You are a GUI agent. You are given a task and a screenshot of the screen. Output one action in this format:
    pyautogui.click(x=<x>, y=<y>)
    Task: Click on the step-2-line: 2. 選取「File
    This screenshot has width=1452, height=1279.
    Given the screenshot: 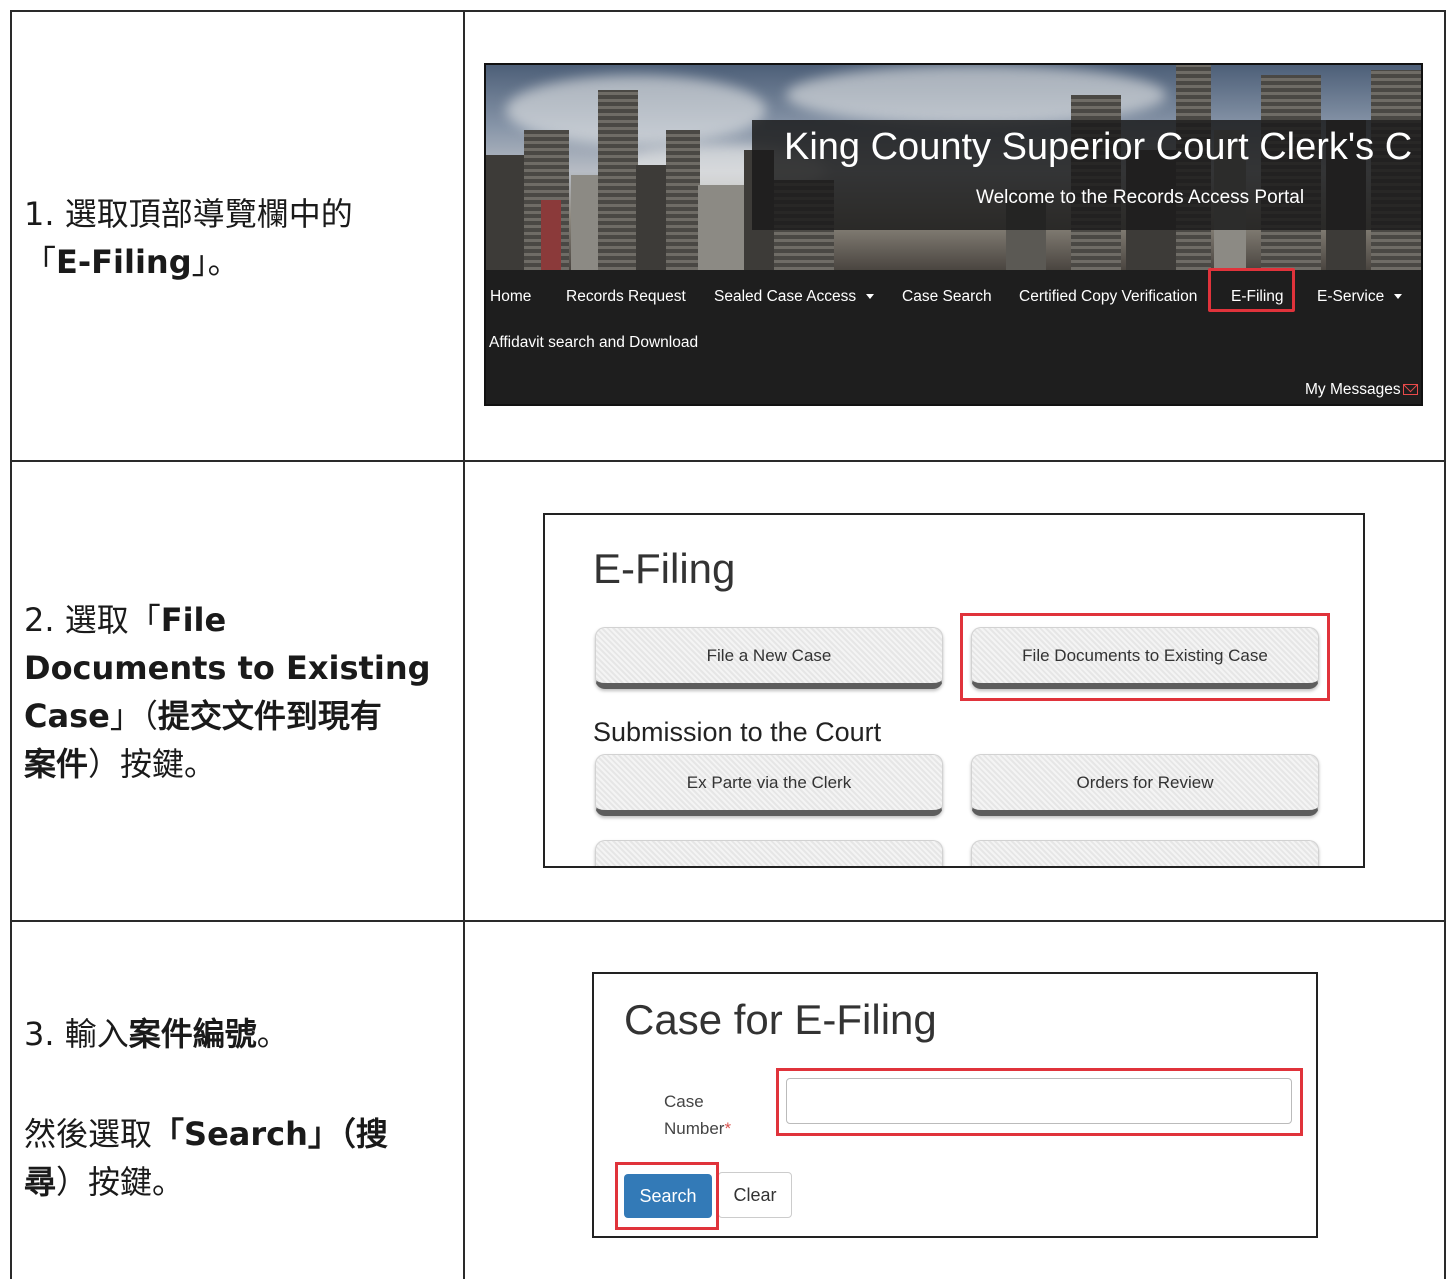 What is the action you would take?
    pyautogui.click(x=234, y=620)
    